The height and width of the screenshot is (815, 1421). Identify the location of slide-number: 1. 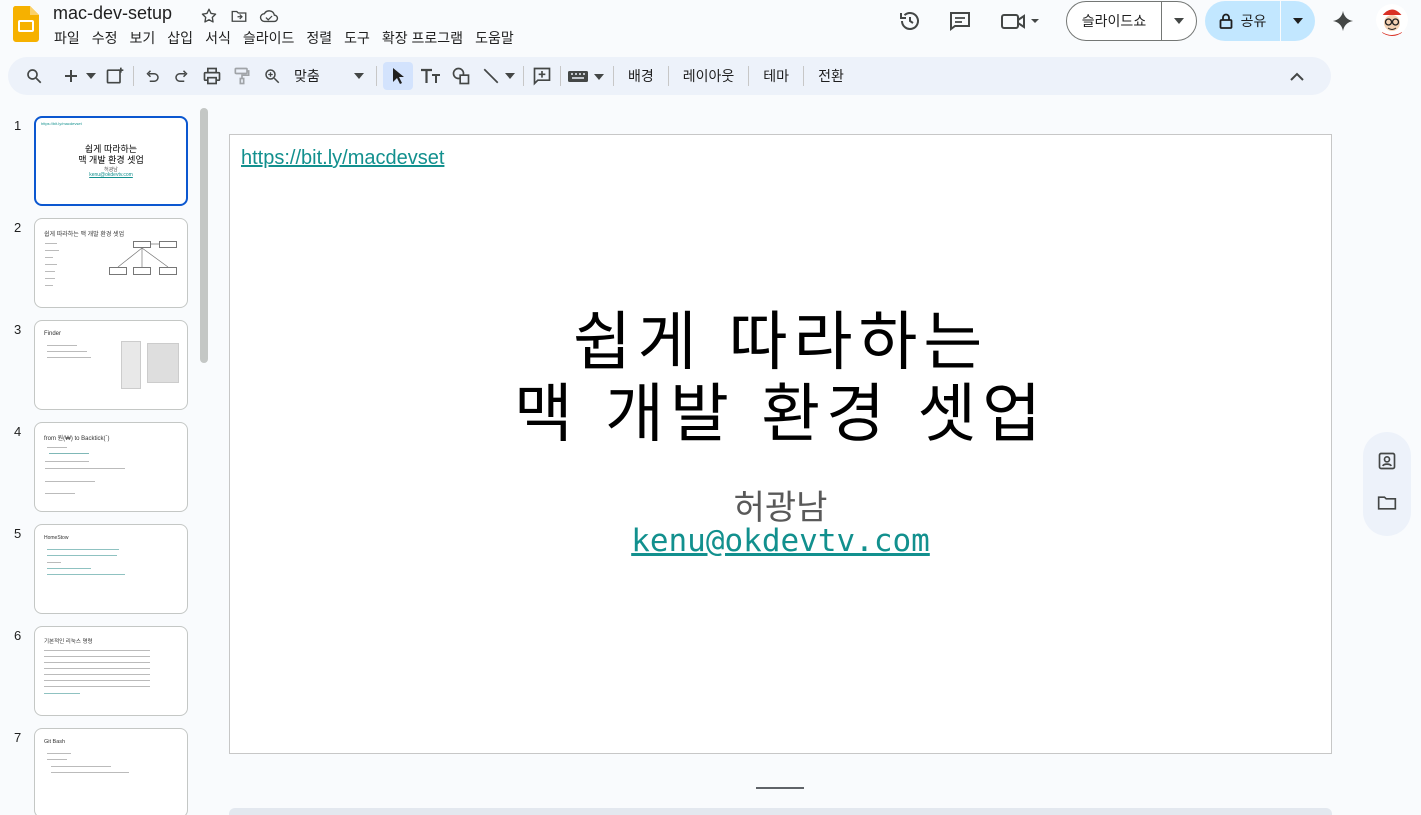
(18, 125).